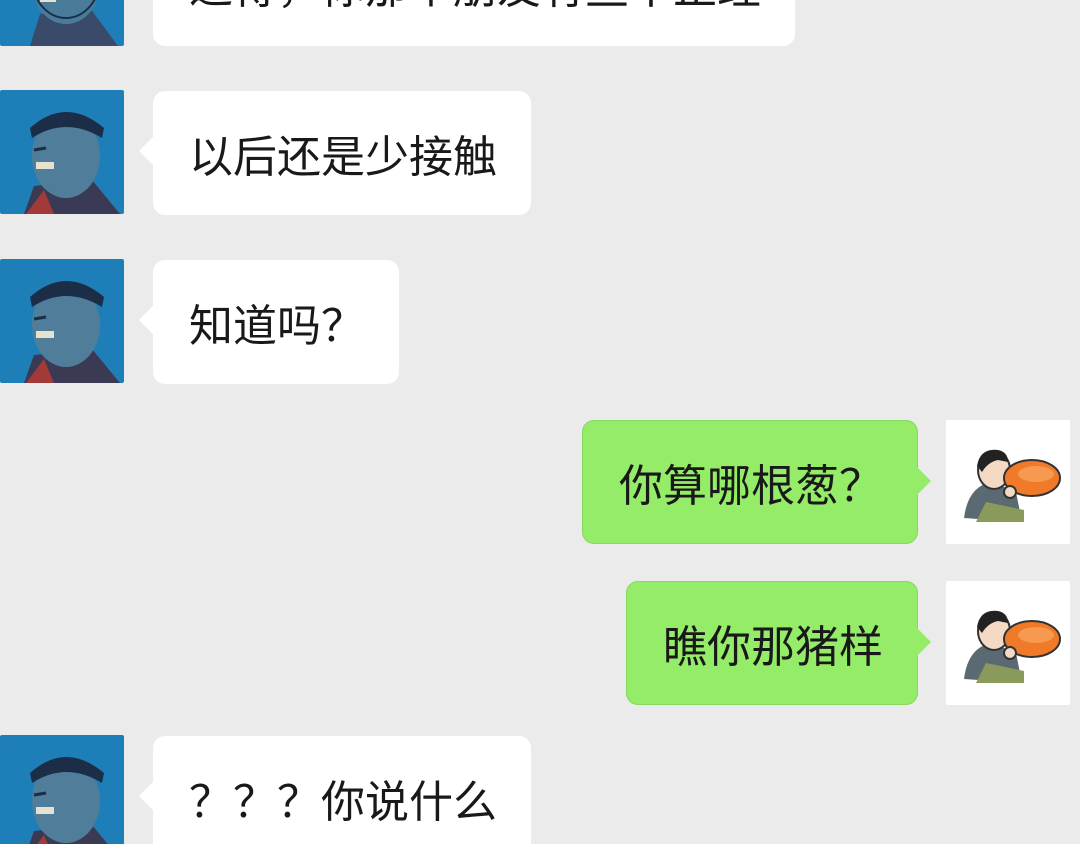 The height and width of the screenshot is (844, 1080). I want to click on message-text: 你算哪根葱？, so click(751, 486).